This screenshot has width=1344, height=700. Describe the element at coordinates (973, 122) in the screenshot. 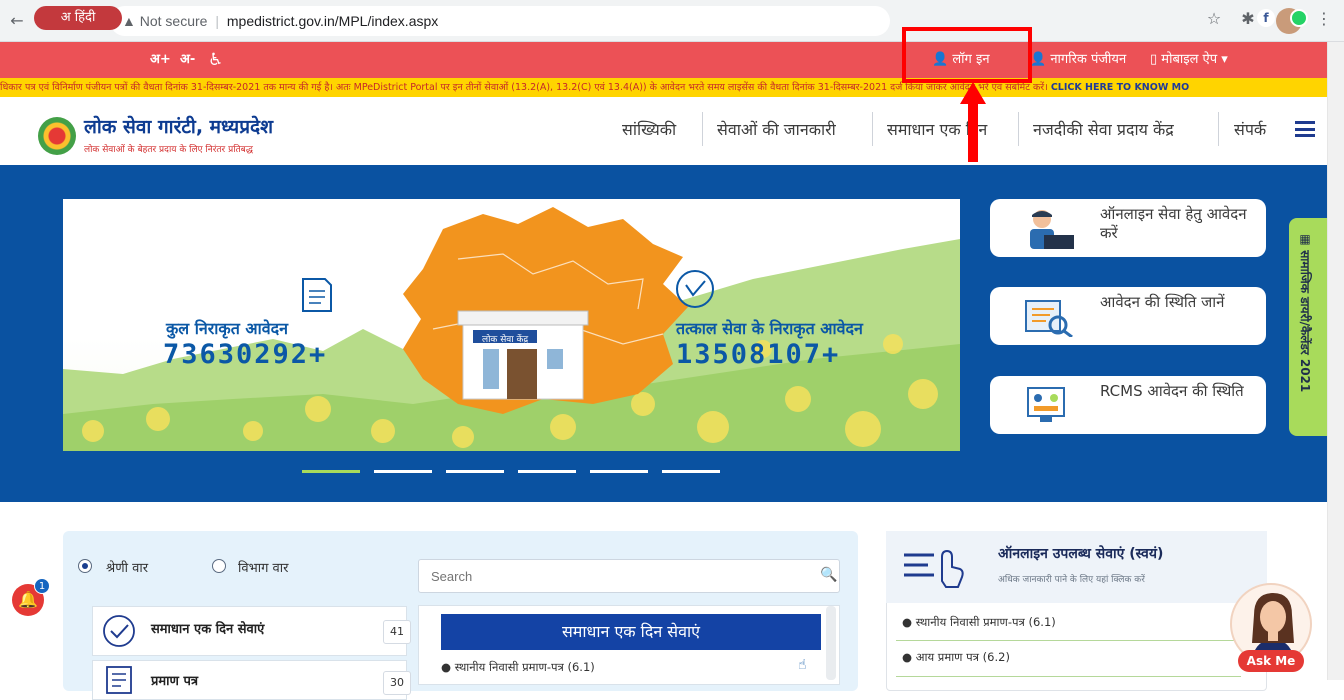

I see `red-up-arrow` at that location.